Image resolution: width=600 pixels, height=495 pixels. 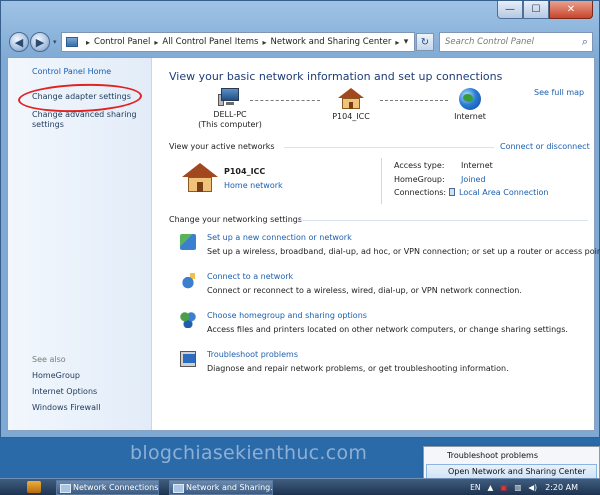 What do you see at coordinates (406, 42) in the screenshot?
I see `address-dropdown-icon: ▾` at bounding box center [406, 42].